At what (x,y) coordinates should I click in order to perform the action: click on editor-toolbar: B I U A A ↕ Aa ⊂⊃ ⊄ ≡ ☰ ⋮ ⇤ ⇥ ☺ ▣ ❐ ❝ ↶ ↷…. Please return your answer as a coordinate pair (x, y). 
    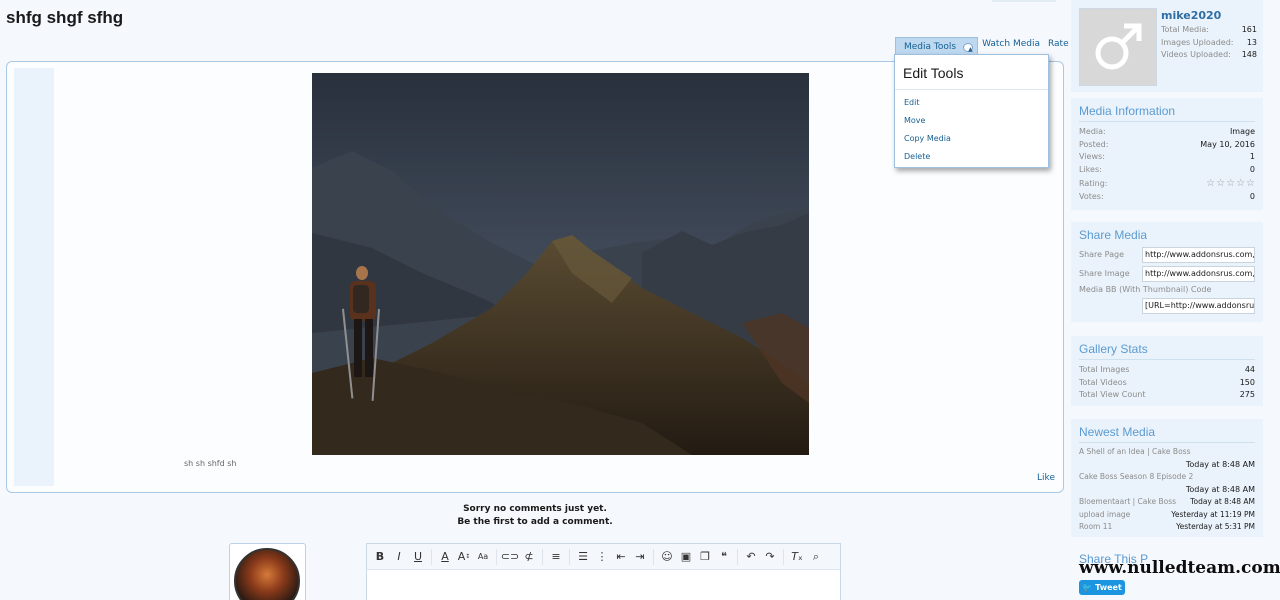
    Looking at the image, I should click on (603, 557).